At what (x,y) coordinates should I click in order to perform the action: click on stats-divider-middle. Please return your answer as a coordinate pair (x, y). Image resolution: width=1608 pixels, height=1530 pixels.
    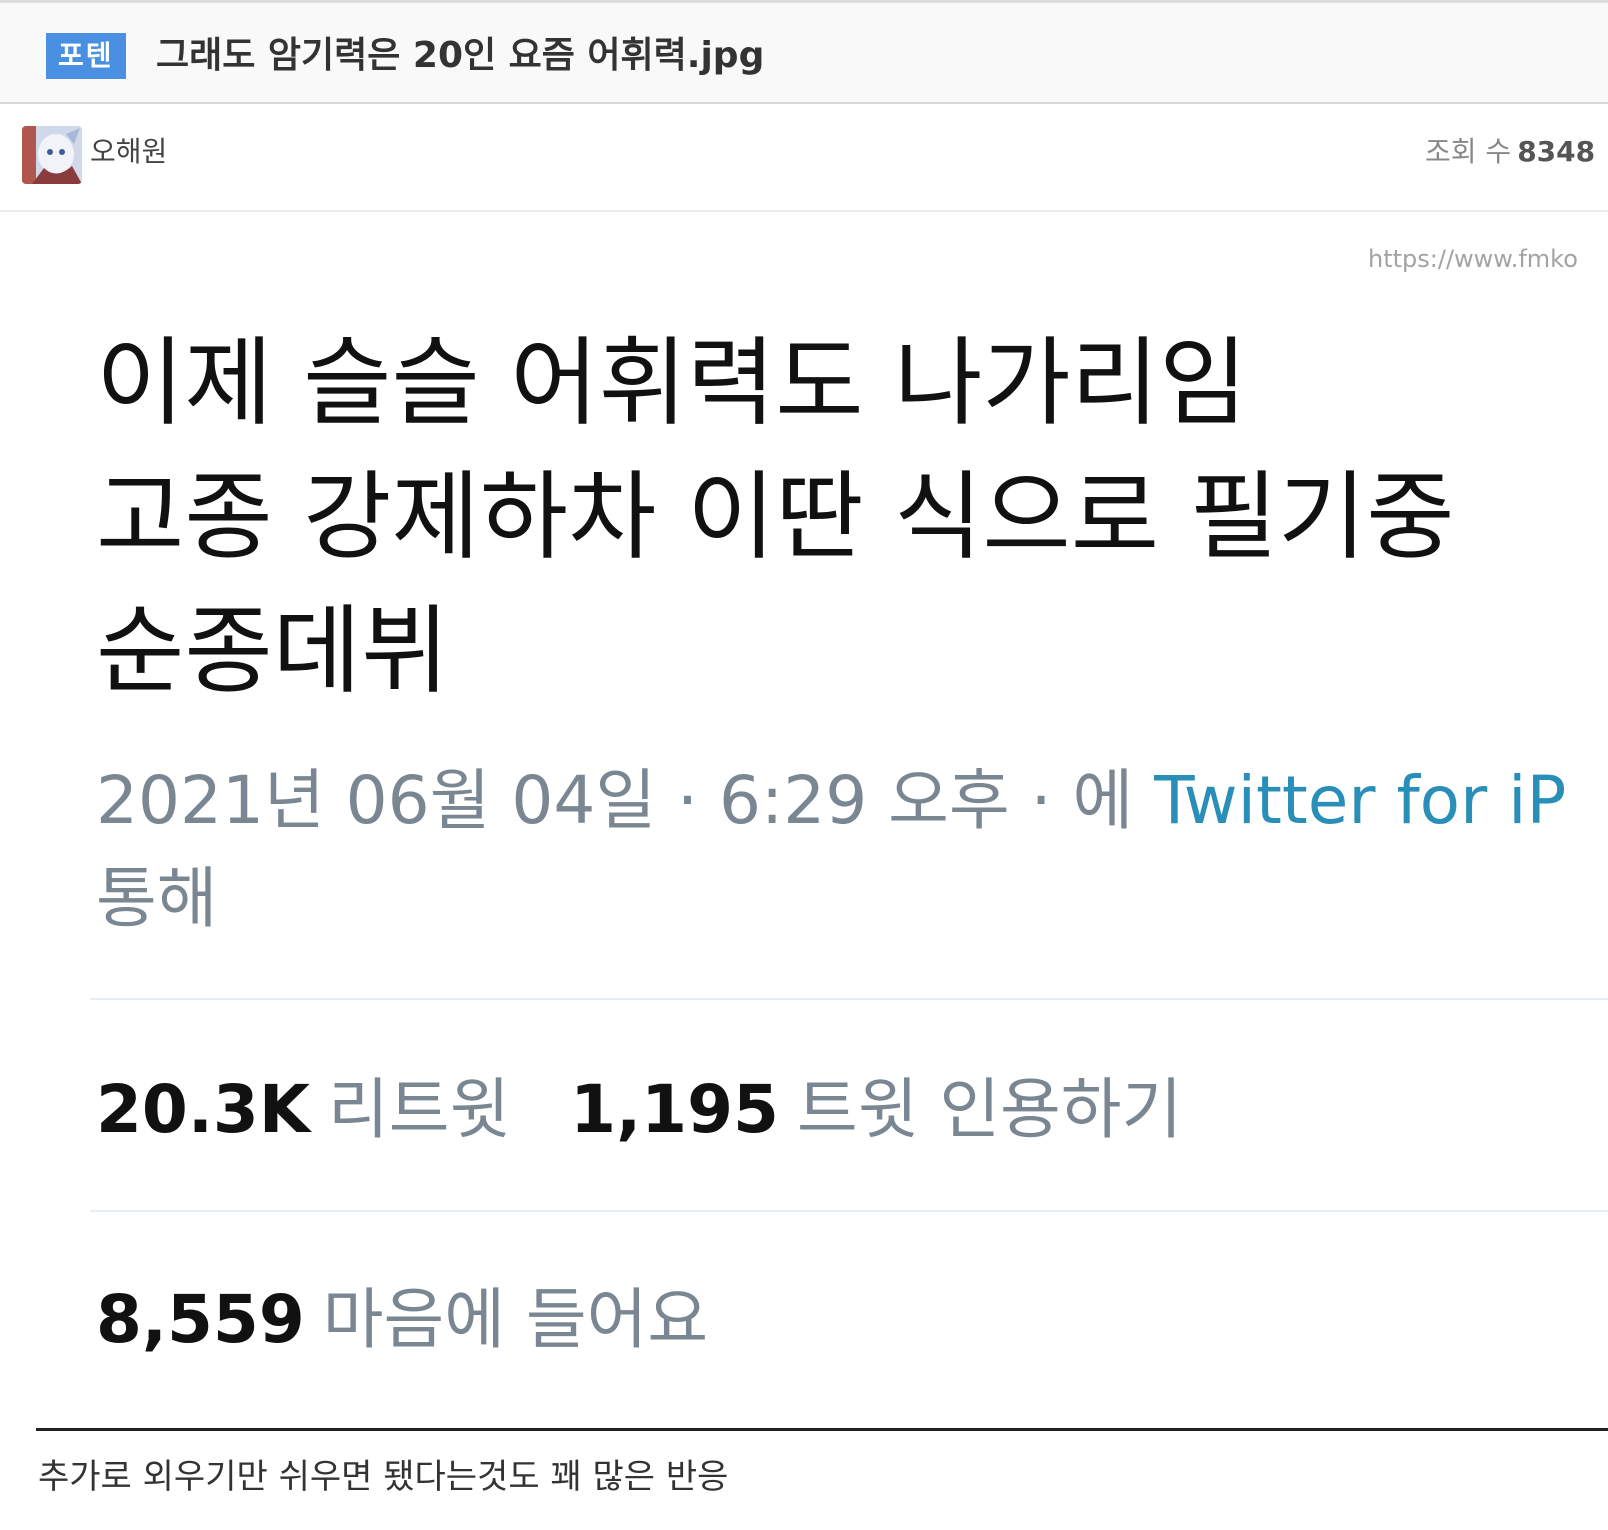
    Looking at the image, I should click on (849, 1211).